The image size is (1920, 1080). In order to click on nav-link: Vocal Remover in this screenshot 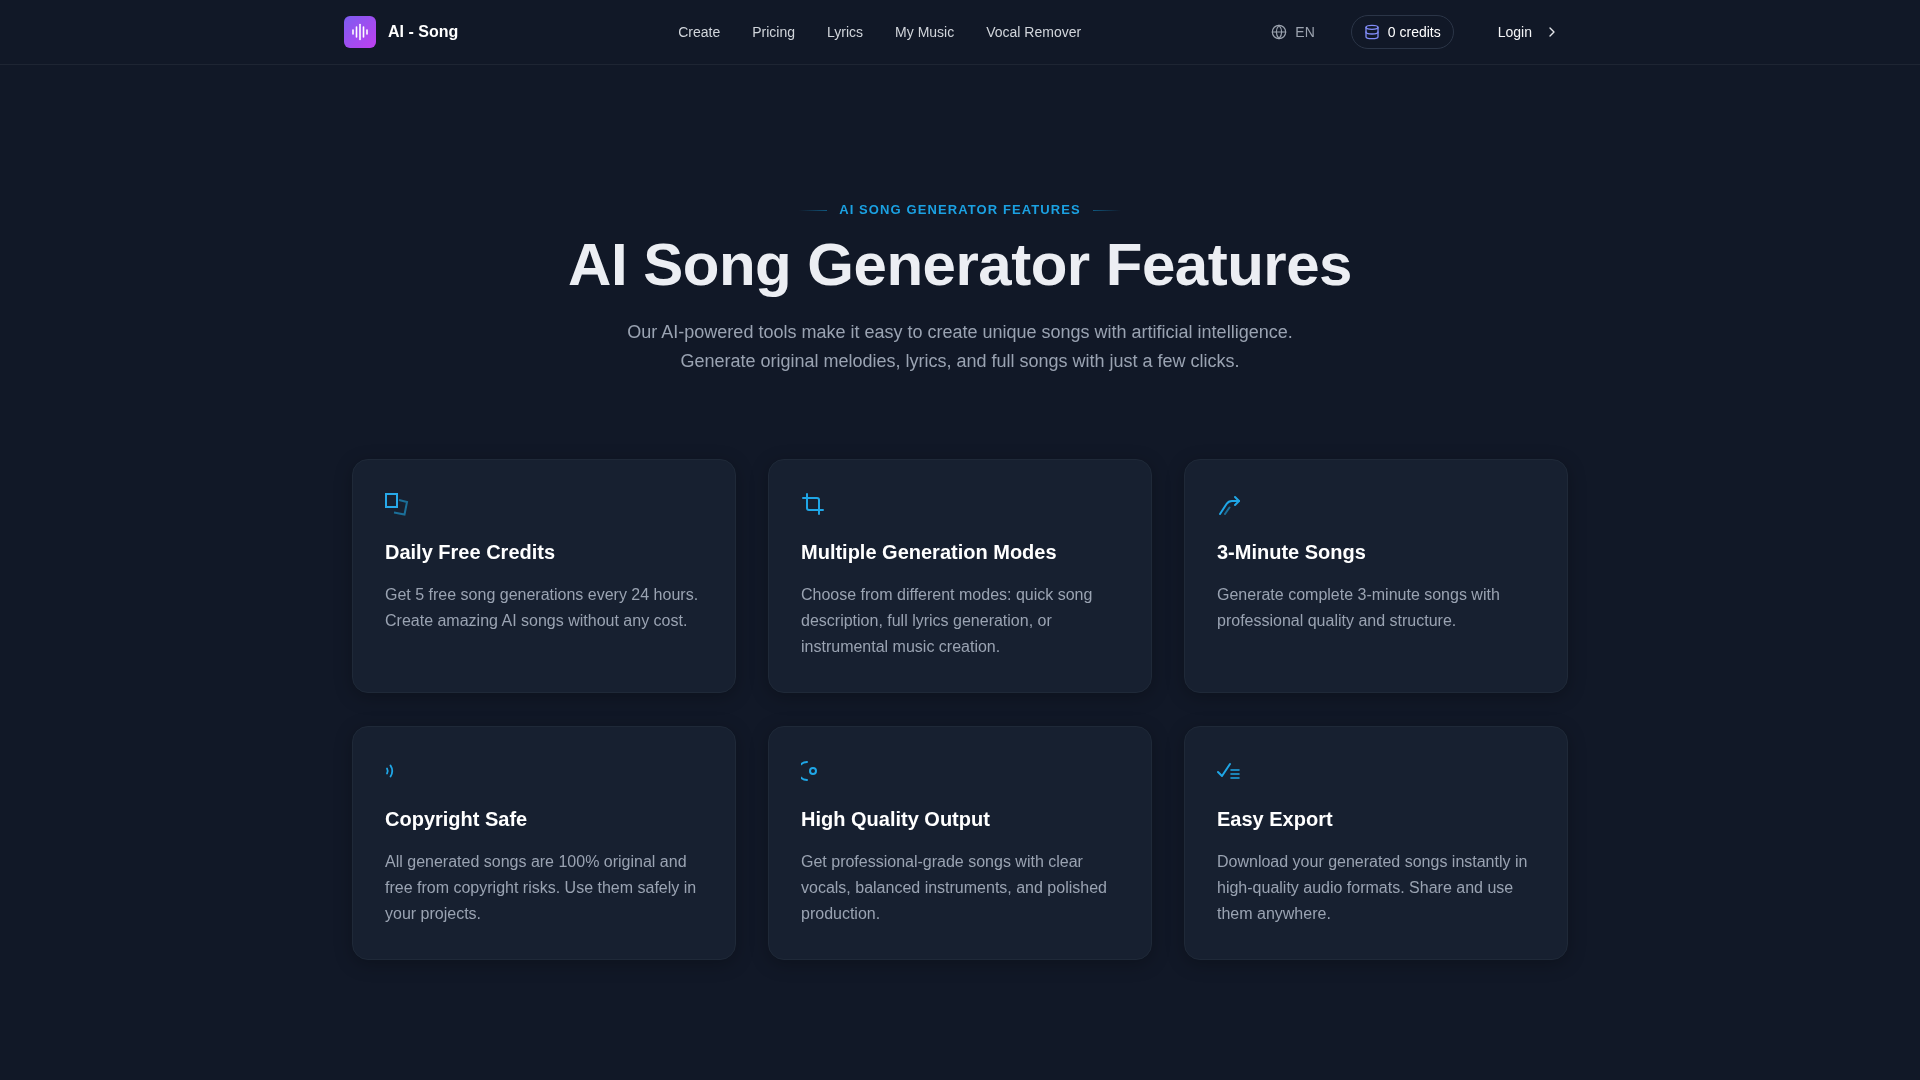, I will do `click(1034, 32)`.